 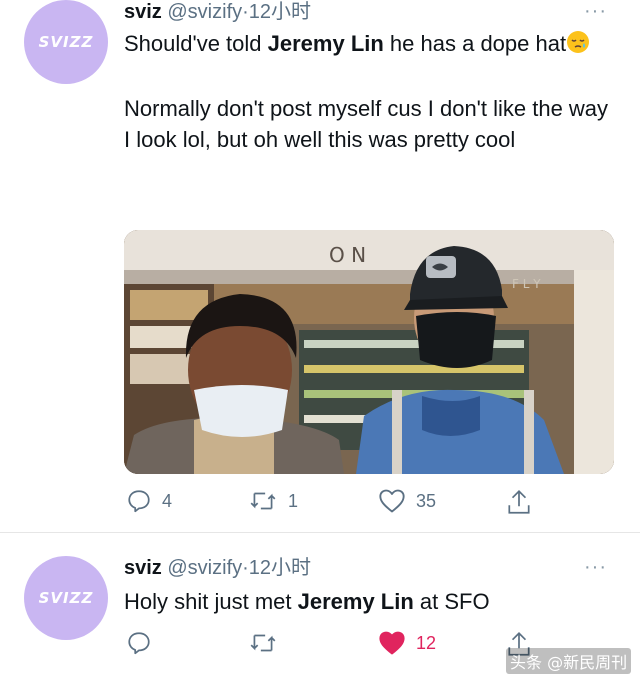 I want to click on tweet-text: Holy shit just met Jeremy Lin at SFO, so click(x=369, y=601).